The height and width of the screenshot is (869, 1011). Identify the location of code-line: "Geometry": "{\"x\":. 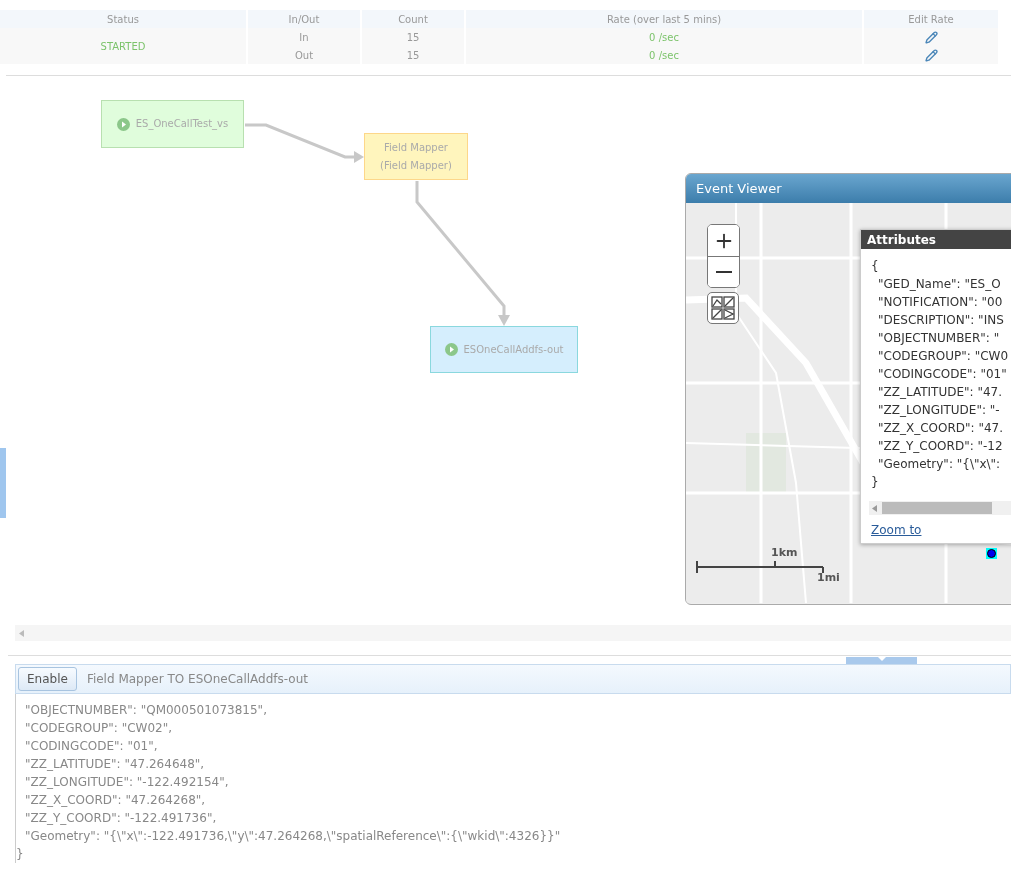
(939, 464).